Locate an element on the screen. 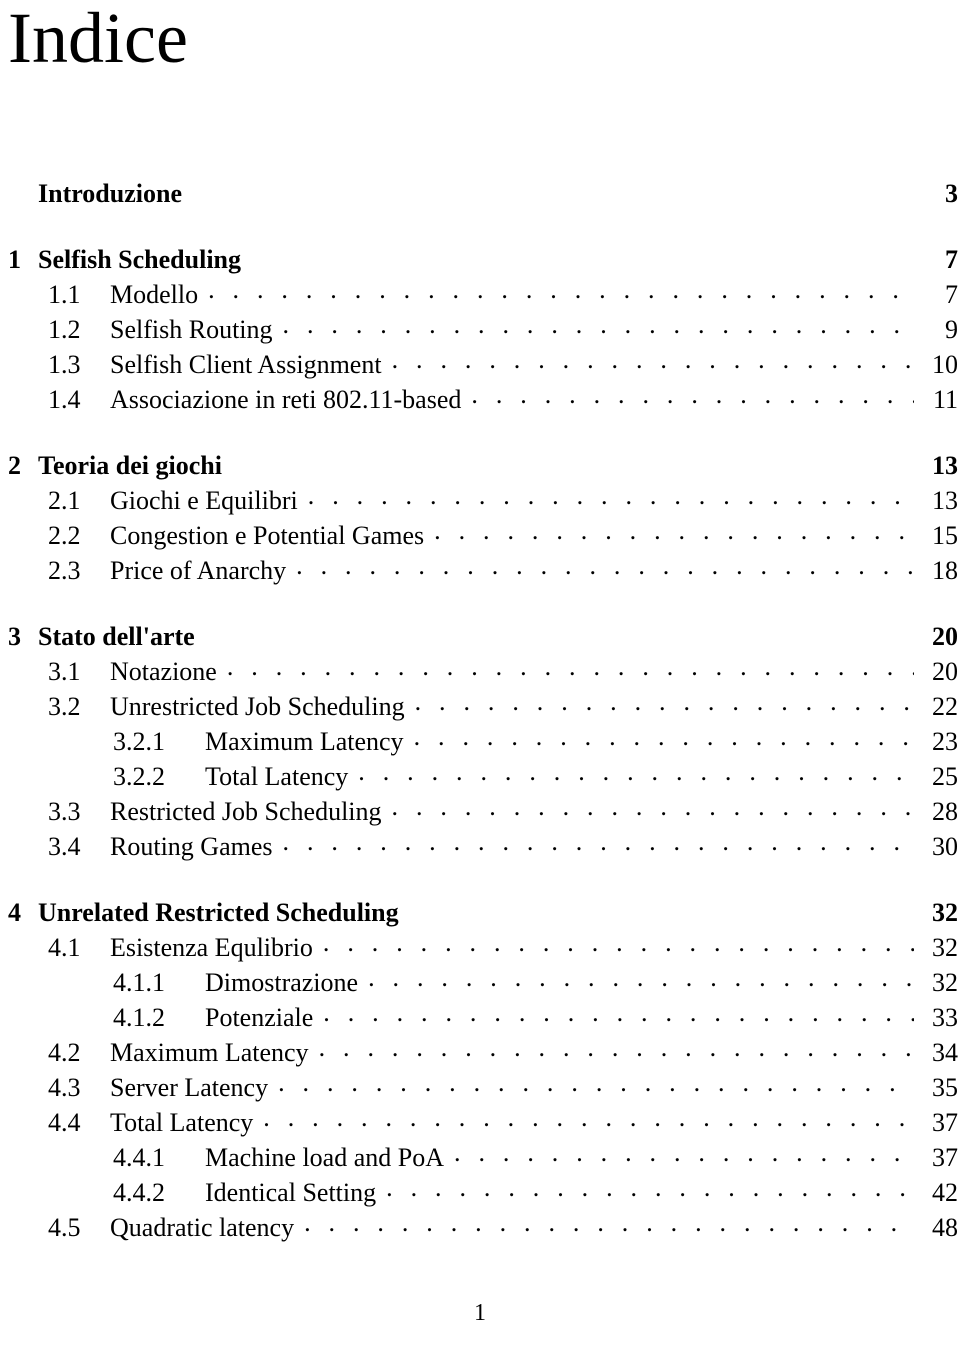  toc-entry-page-number: 20 is located at coordinates (945, 636).